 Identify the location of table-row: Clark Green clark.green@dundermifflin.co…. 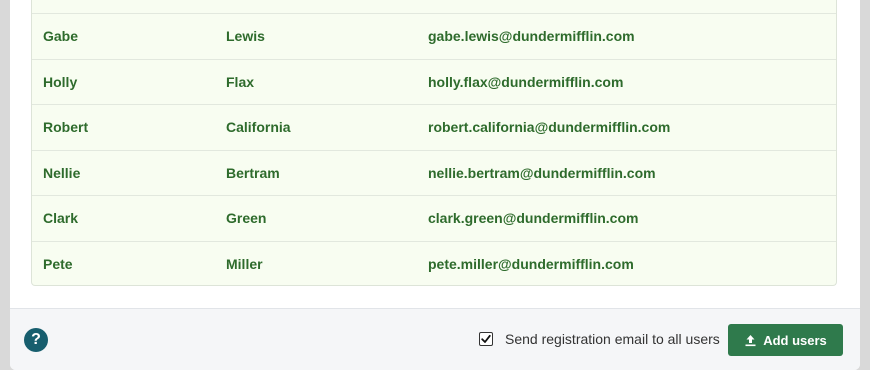
(434, 219).